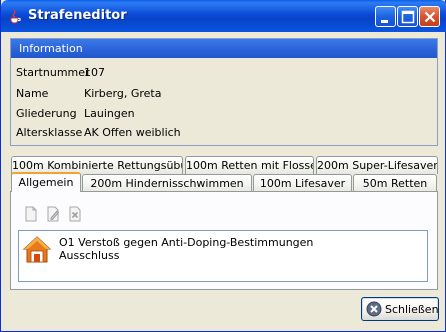  Describe the element at coordinates (53, 72) in the screenshot. I see `info-label: Startnummer` at that location.